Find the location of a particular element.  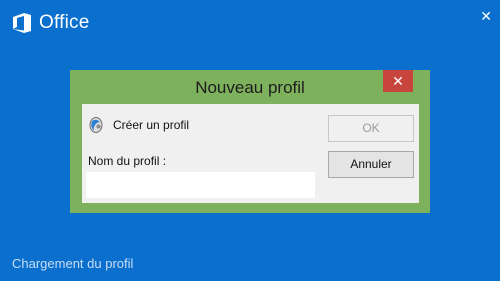

create-profile-label: Créer un profil is located at coordinates (151, 125).